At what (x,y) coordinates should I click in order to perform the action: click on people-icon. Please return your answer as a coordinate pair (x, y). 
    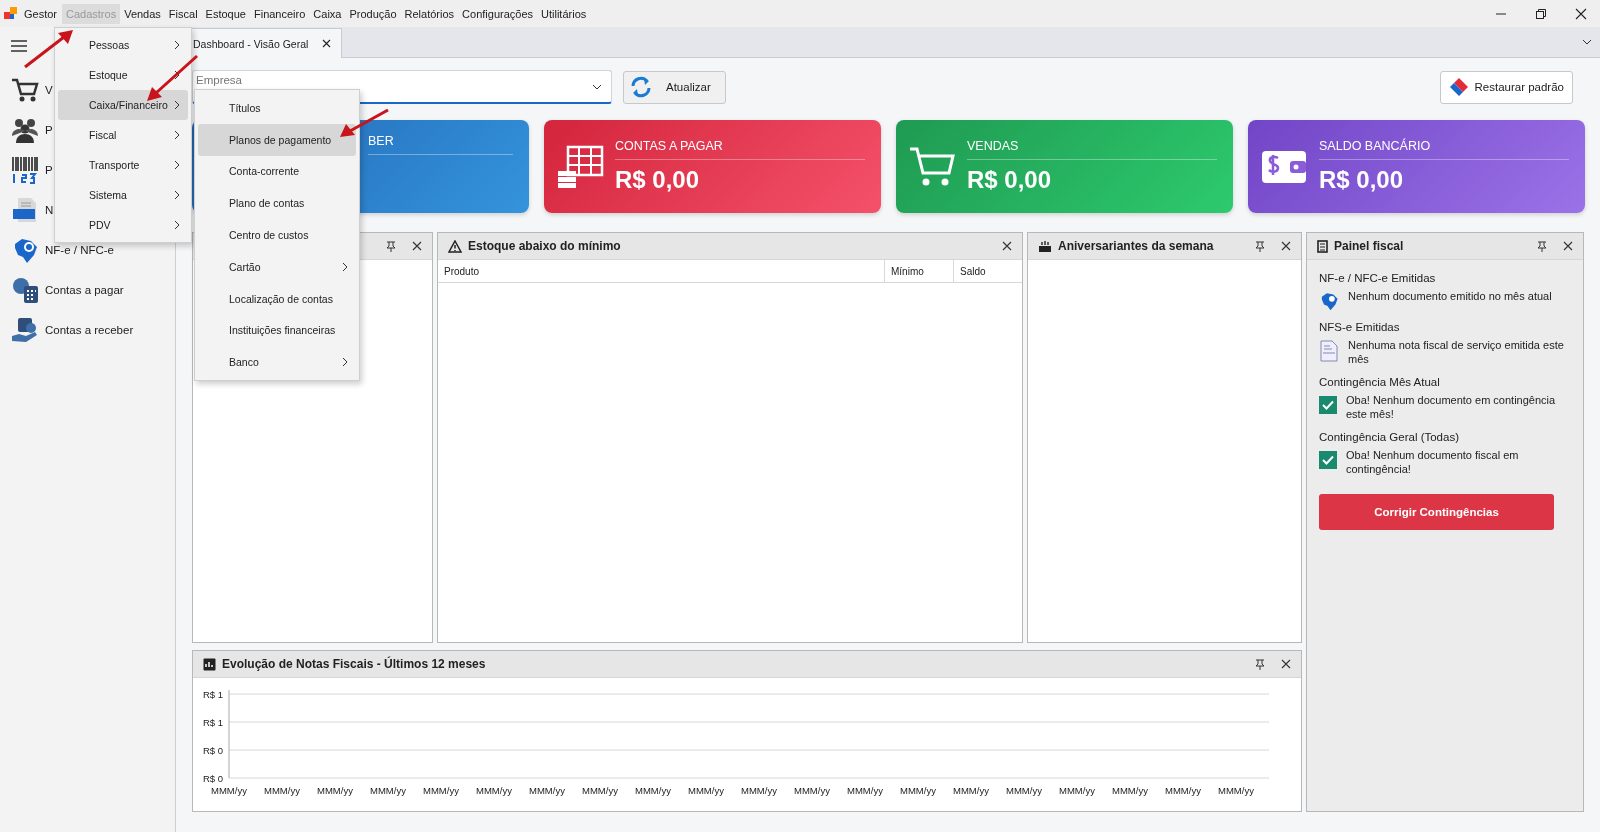
    Looking at the image, I should click on (25, 130).